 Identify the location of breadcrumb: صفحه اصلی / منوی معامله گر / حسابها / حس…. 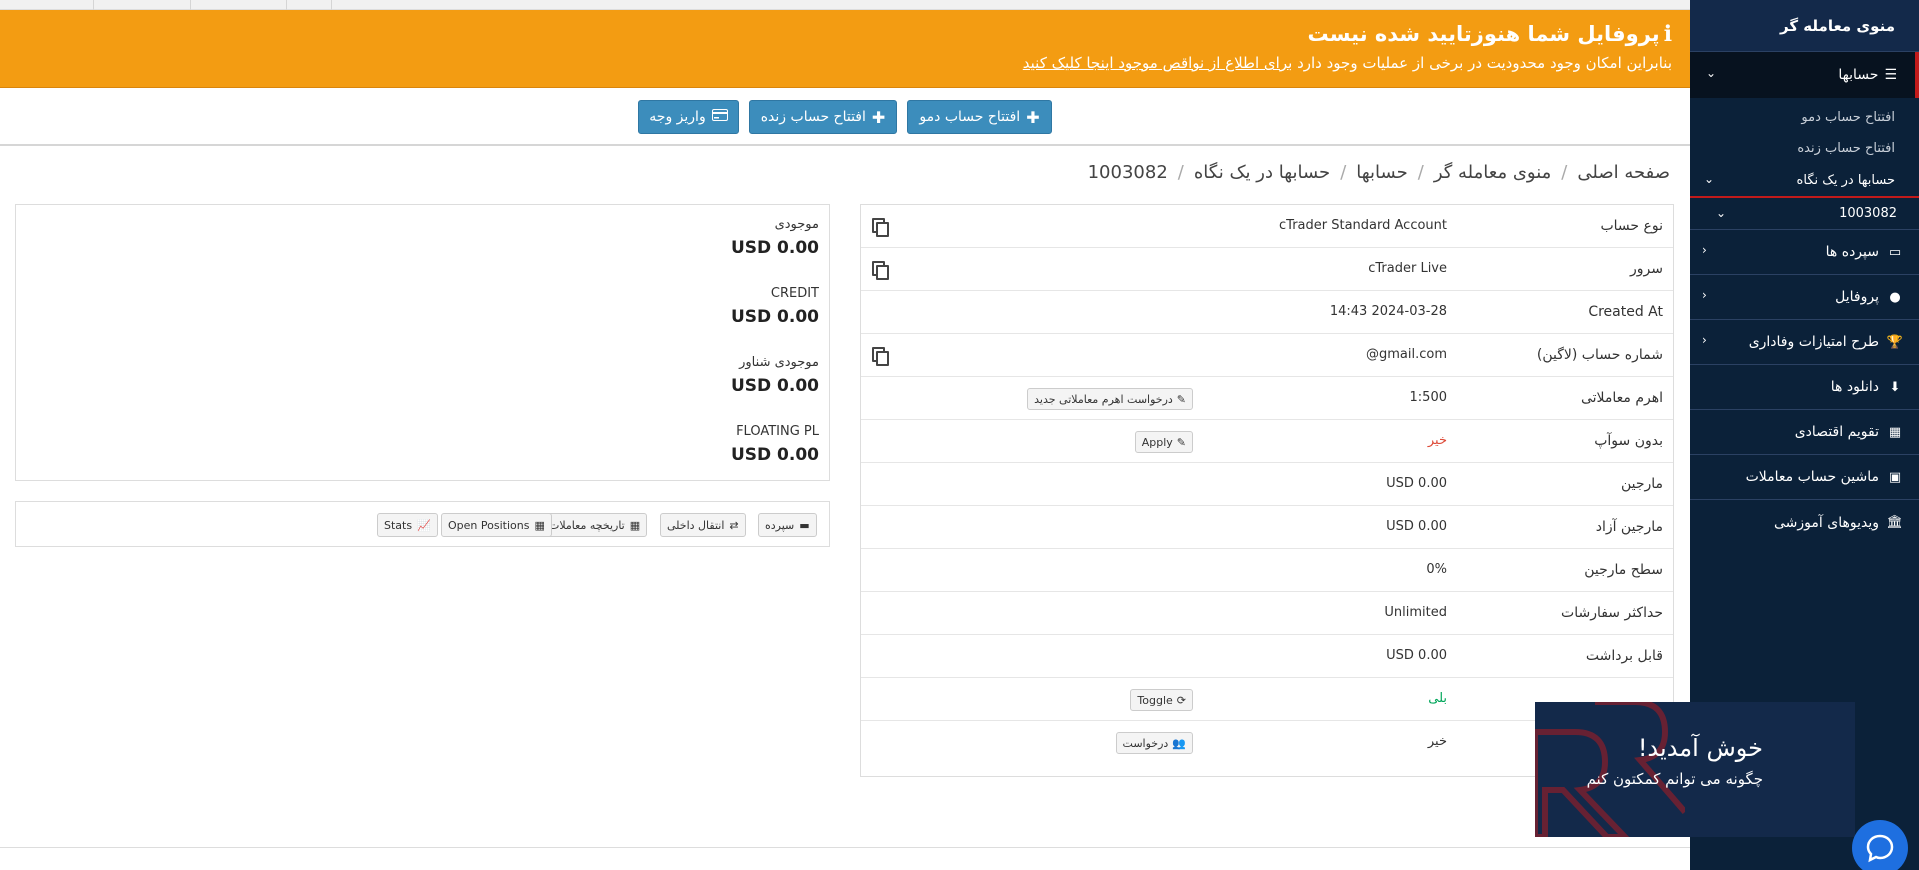
(1378, 172).